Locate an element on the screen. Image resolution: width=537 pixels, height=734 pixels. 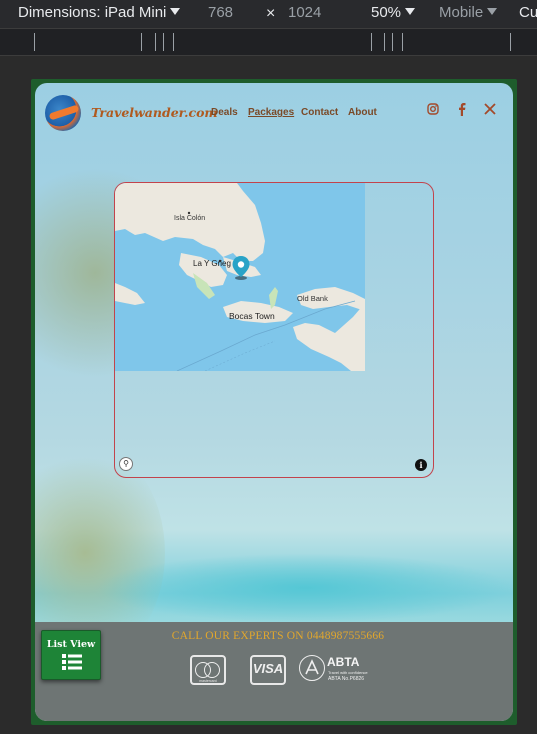
zoom-dropdown: 50% is located at coordinates (393, 12).